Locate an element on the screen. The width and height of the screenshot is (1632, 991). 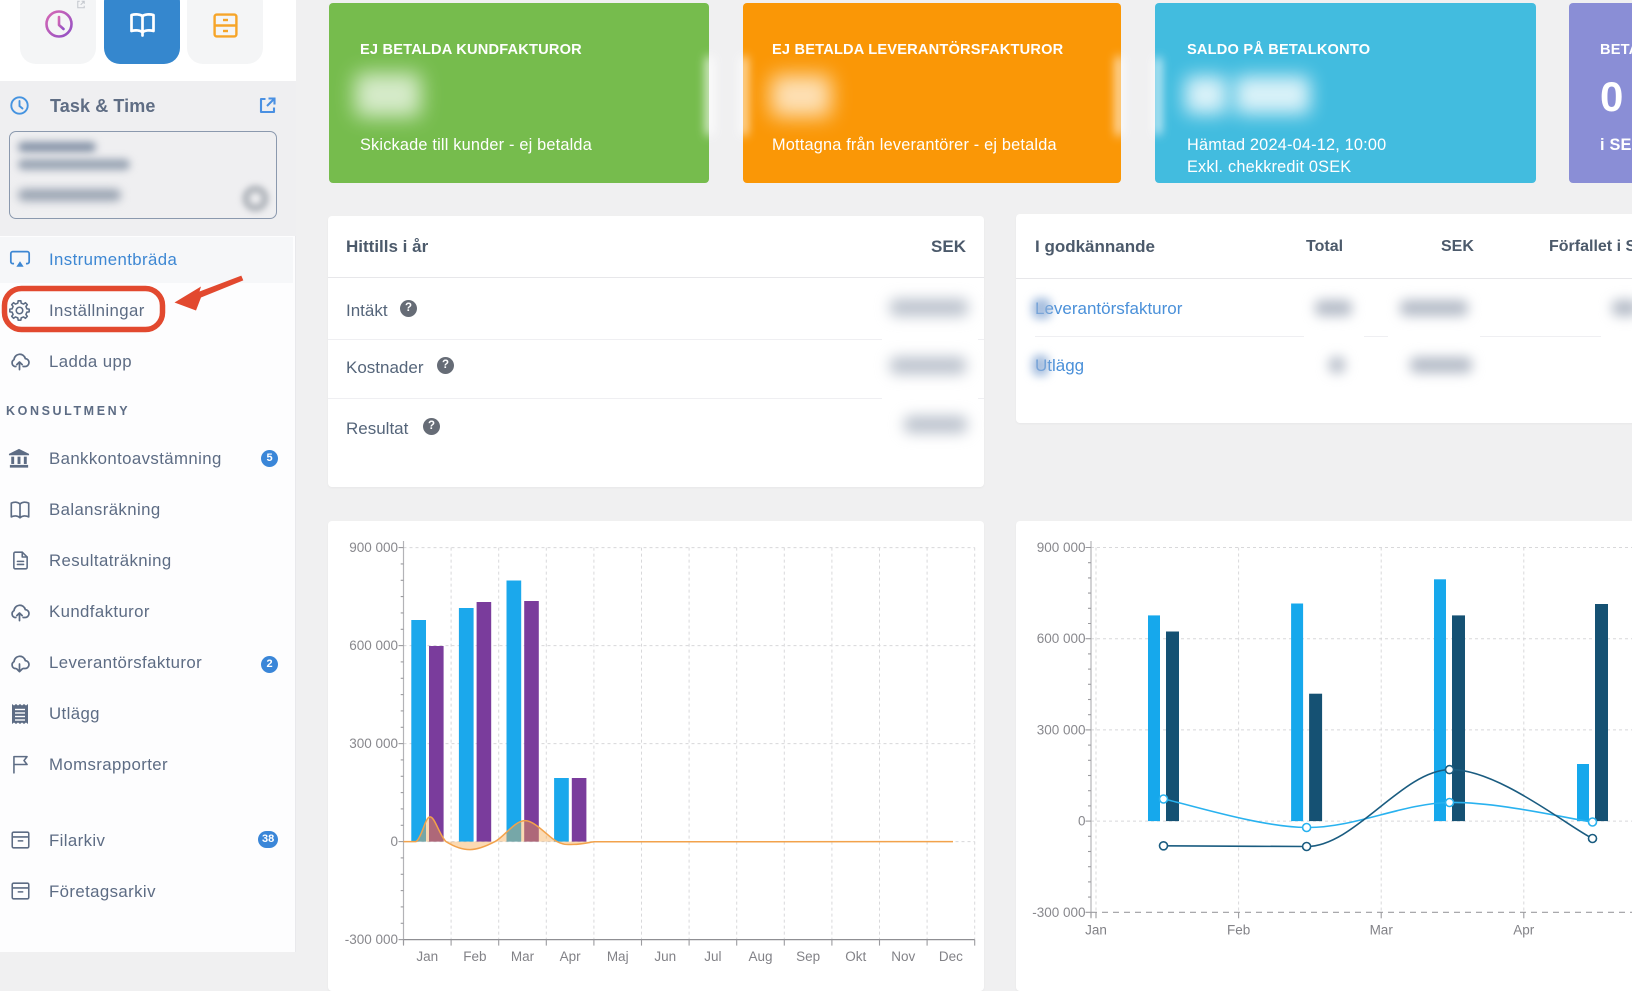
svg-text: Sep is located at coordinates (808, 956).